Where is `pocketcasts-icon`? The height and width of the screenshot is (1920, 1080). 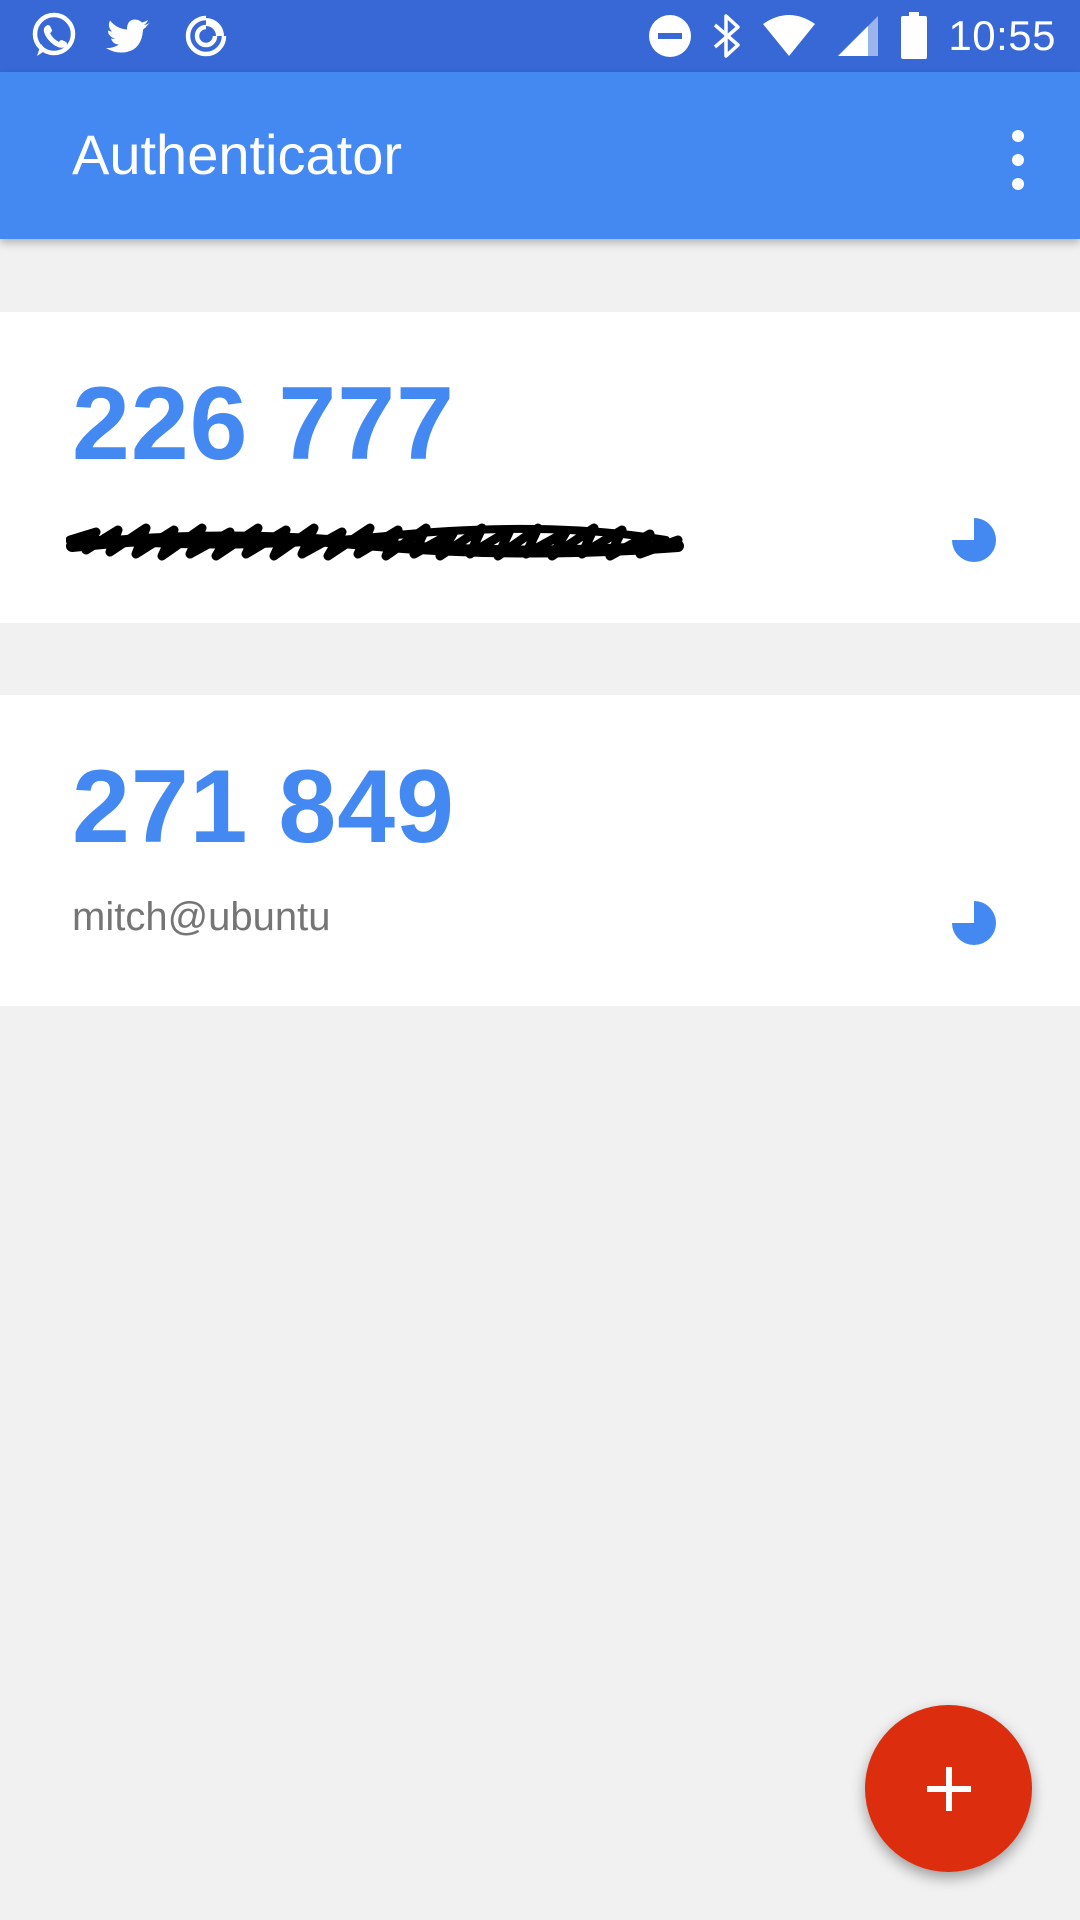
pocketcasts-icon is located at coordinates (206, 36).